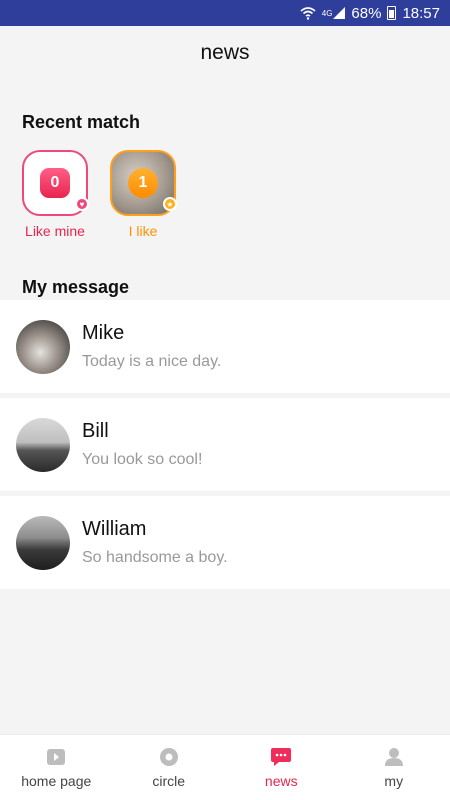 This screenshot has height=800, width=450. What do you see at coordinates (225, 13) in the screenshot?
I see `status-bar: 4G 68% 18:57` at bounding box center [225, 13].